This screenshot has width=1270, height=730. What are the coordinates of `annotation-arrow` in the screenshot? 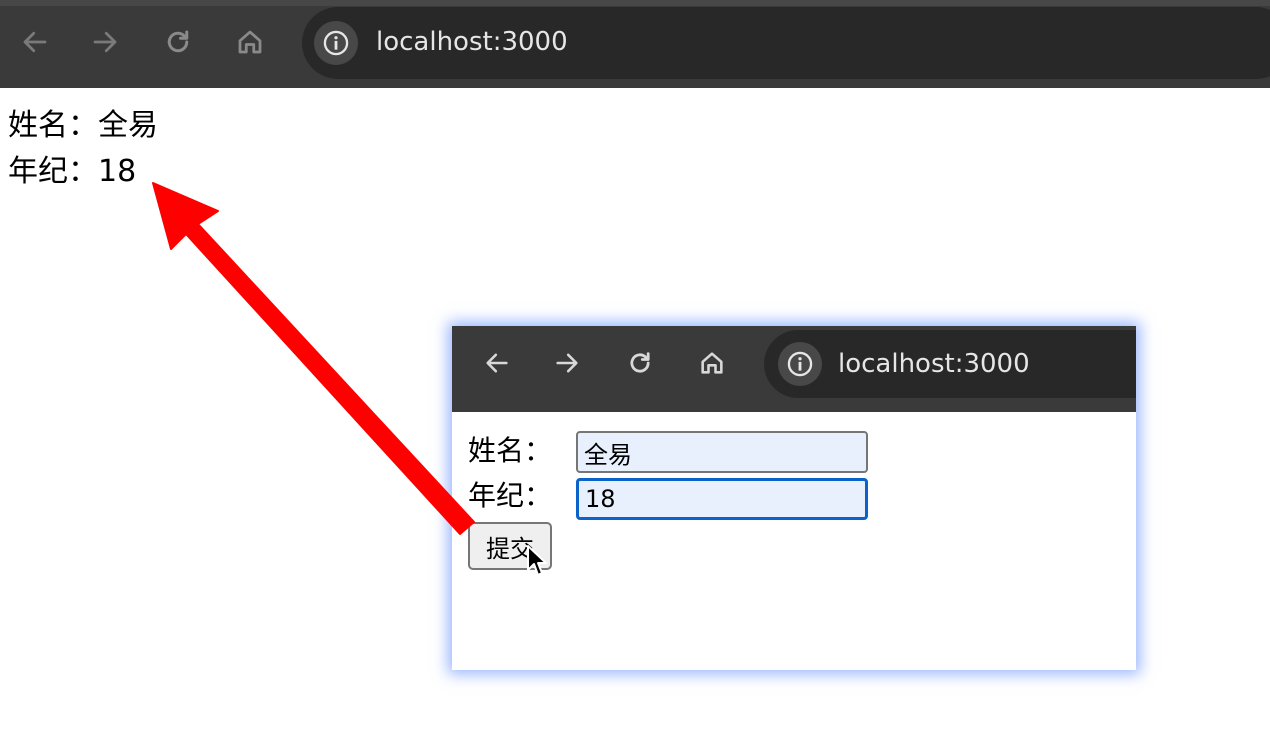 It's located at (313, 358).